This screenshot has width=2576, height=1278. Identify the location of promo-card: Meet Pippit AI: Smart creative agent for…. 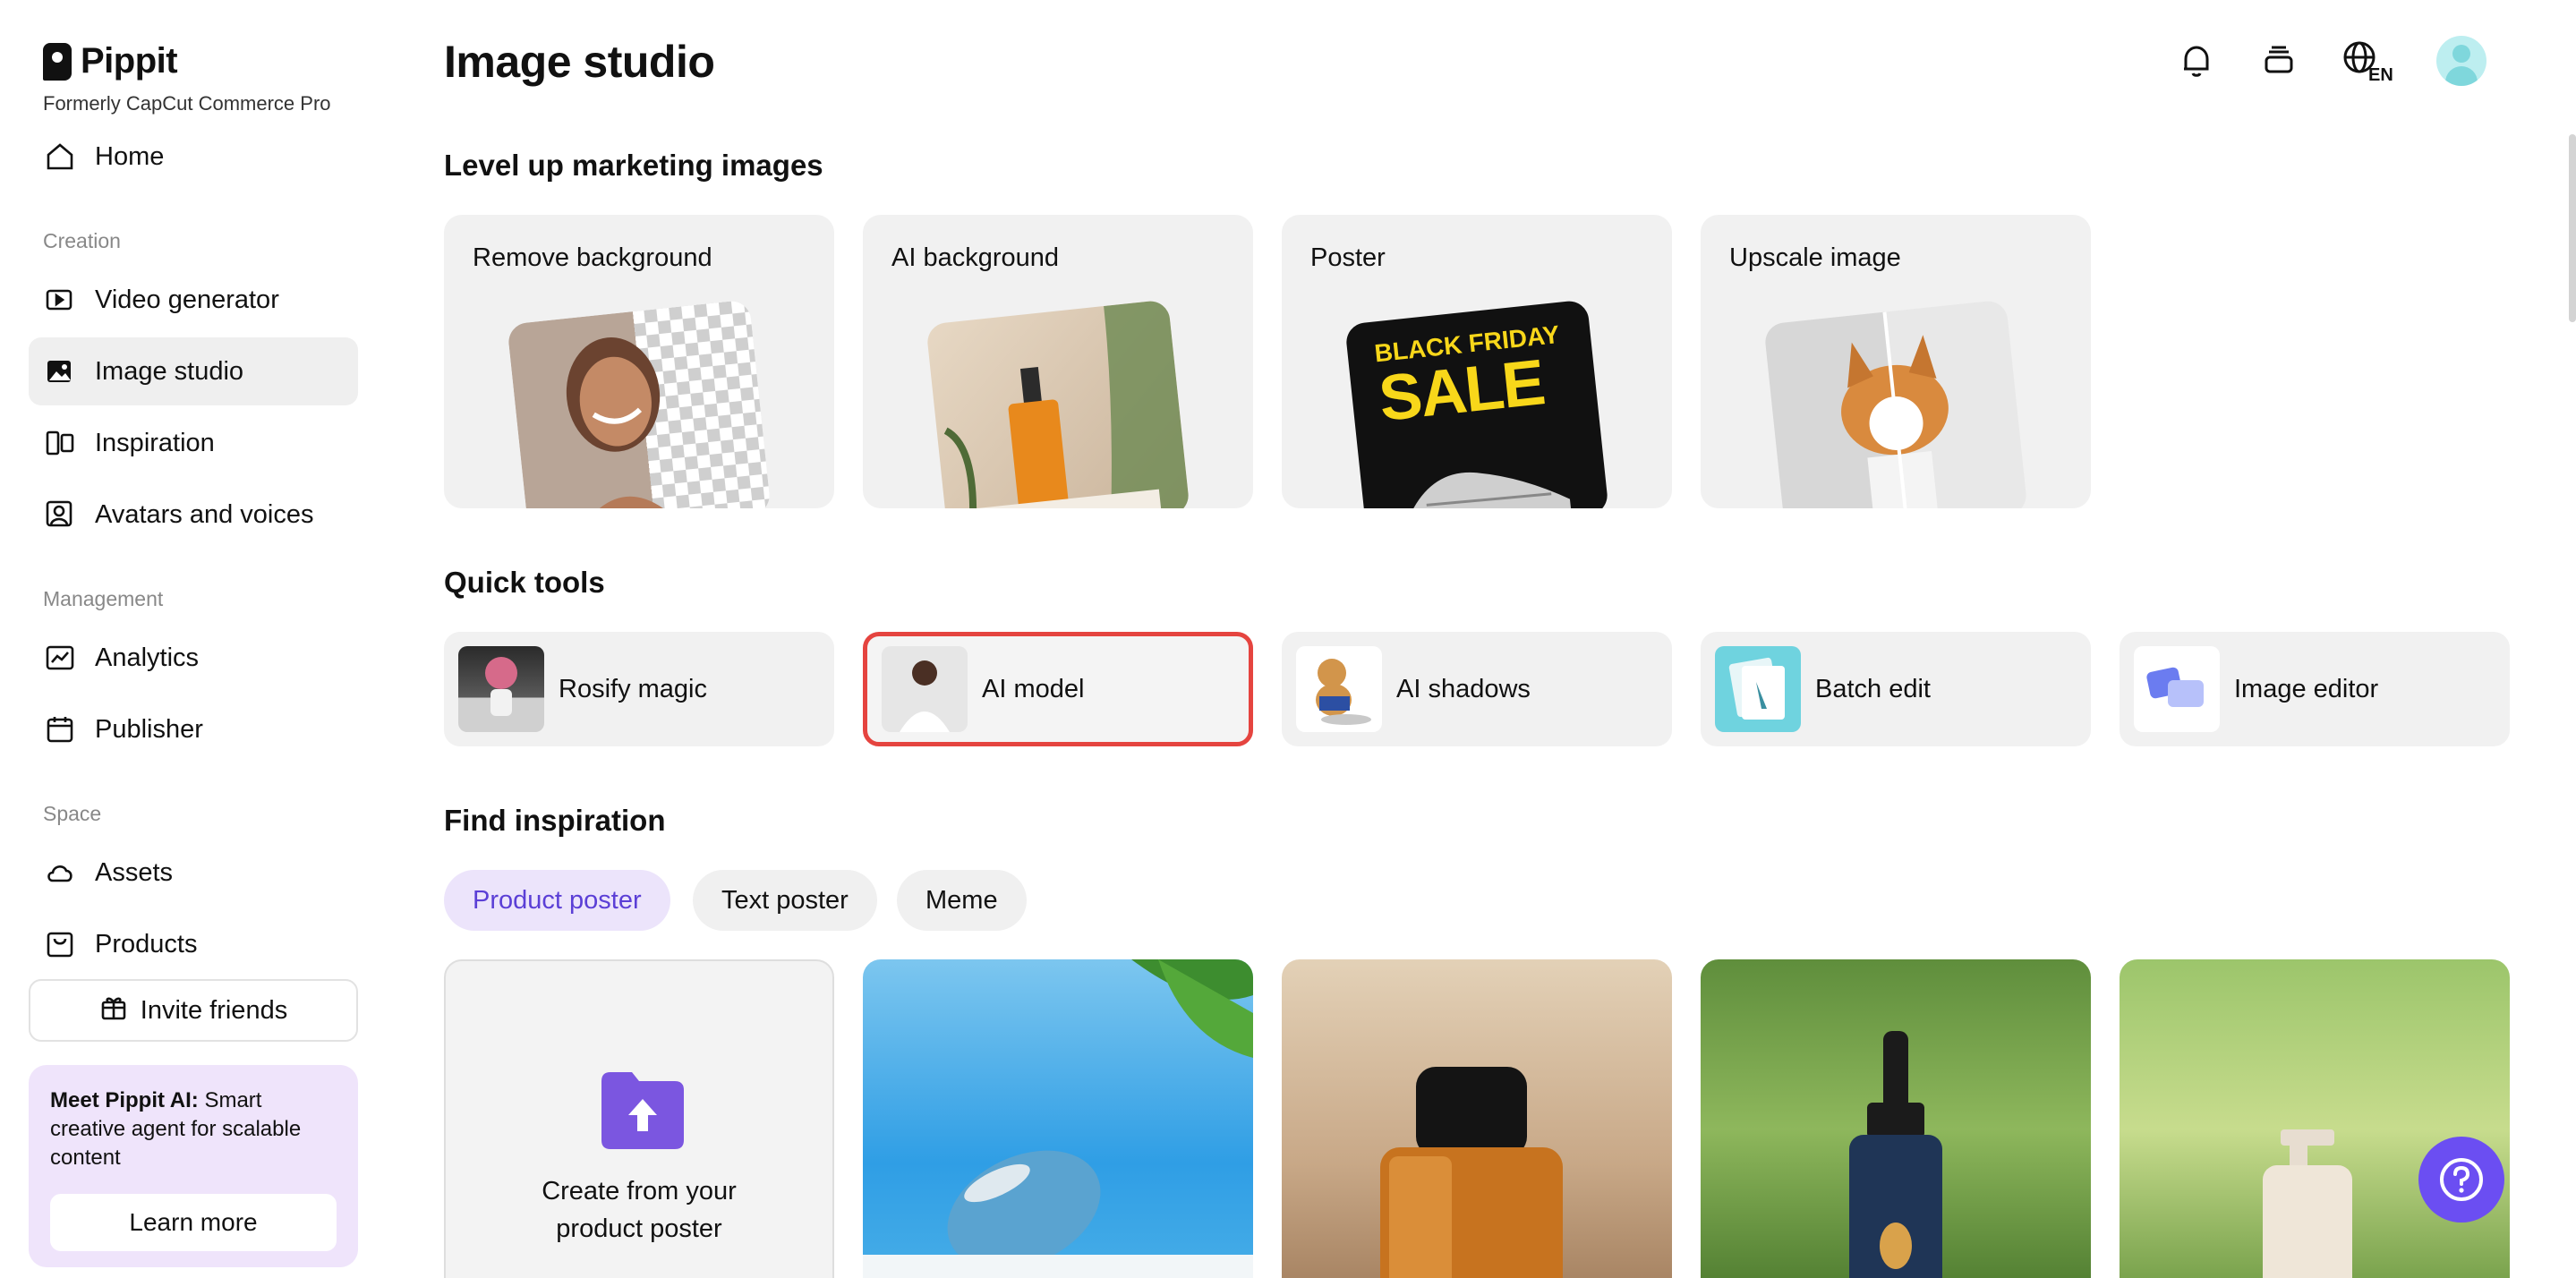
(193, 1166).